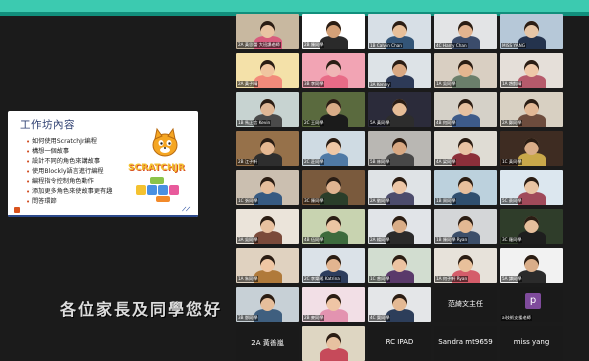 The image size is (589, 361). What do you see at coordinates (446, 123) in the screenshot?
I see `participant-name: 4B 何同學` at bounding box center [446, 123].